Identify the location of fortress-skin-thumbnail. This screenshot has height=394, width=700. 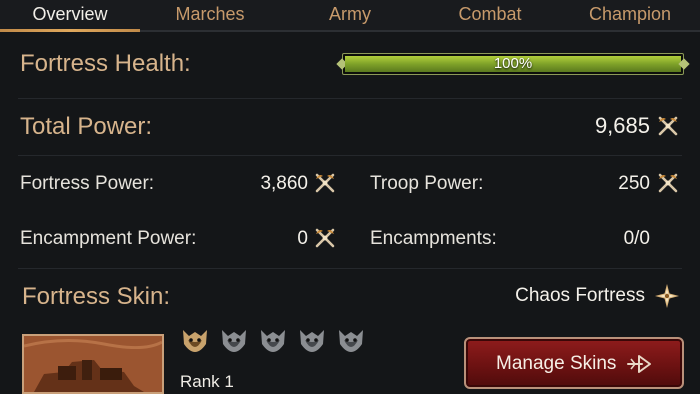
(93, 364).